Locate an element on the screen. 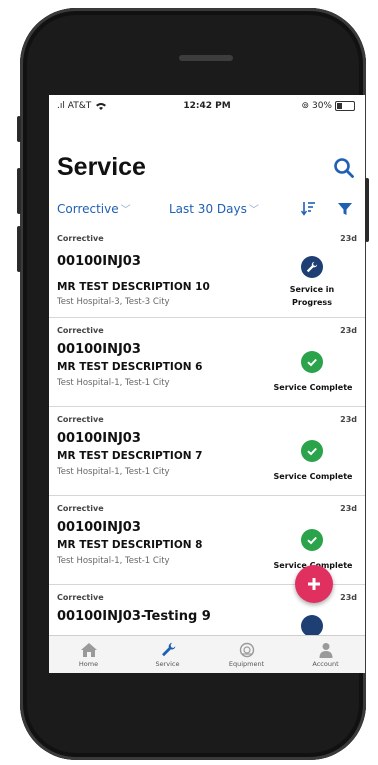  status-label-line1: Service in is located at coordinates (312, 289).